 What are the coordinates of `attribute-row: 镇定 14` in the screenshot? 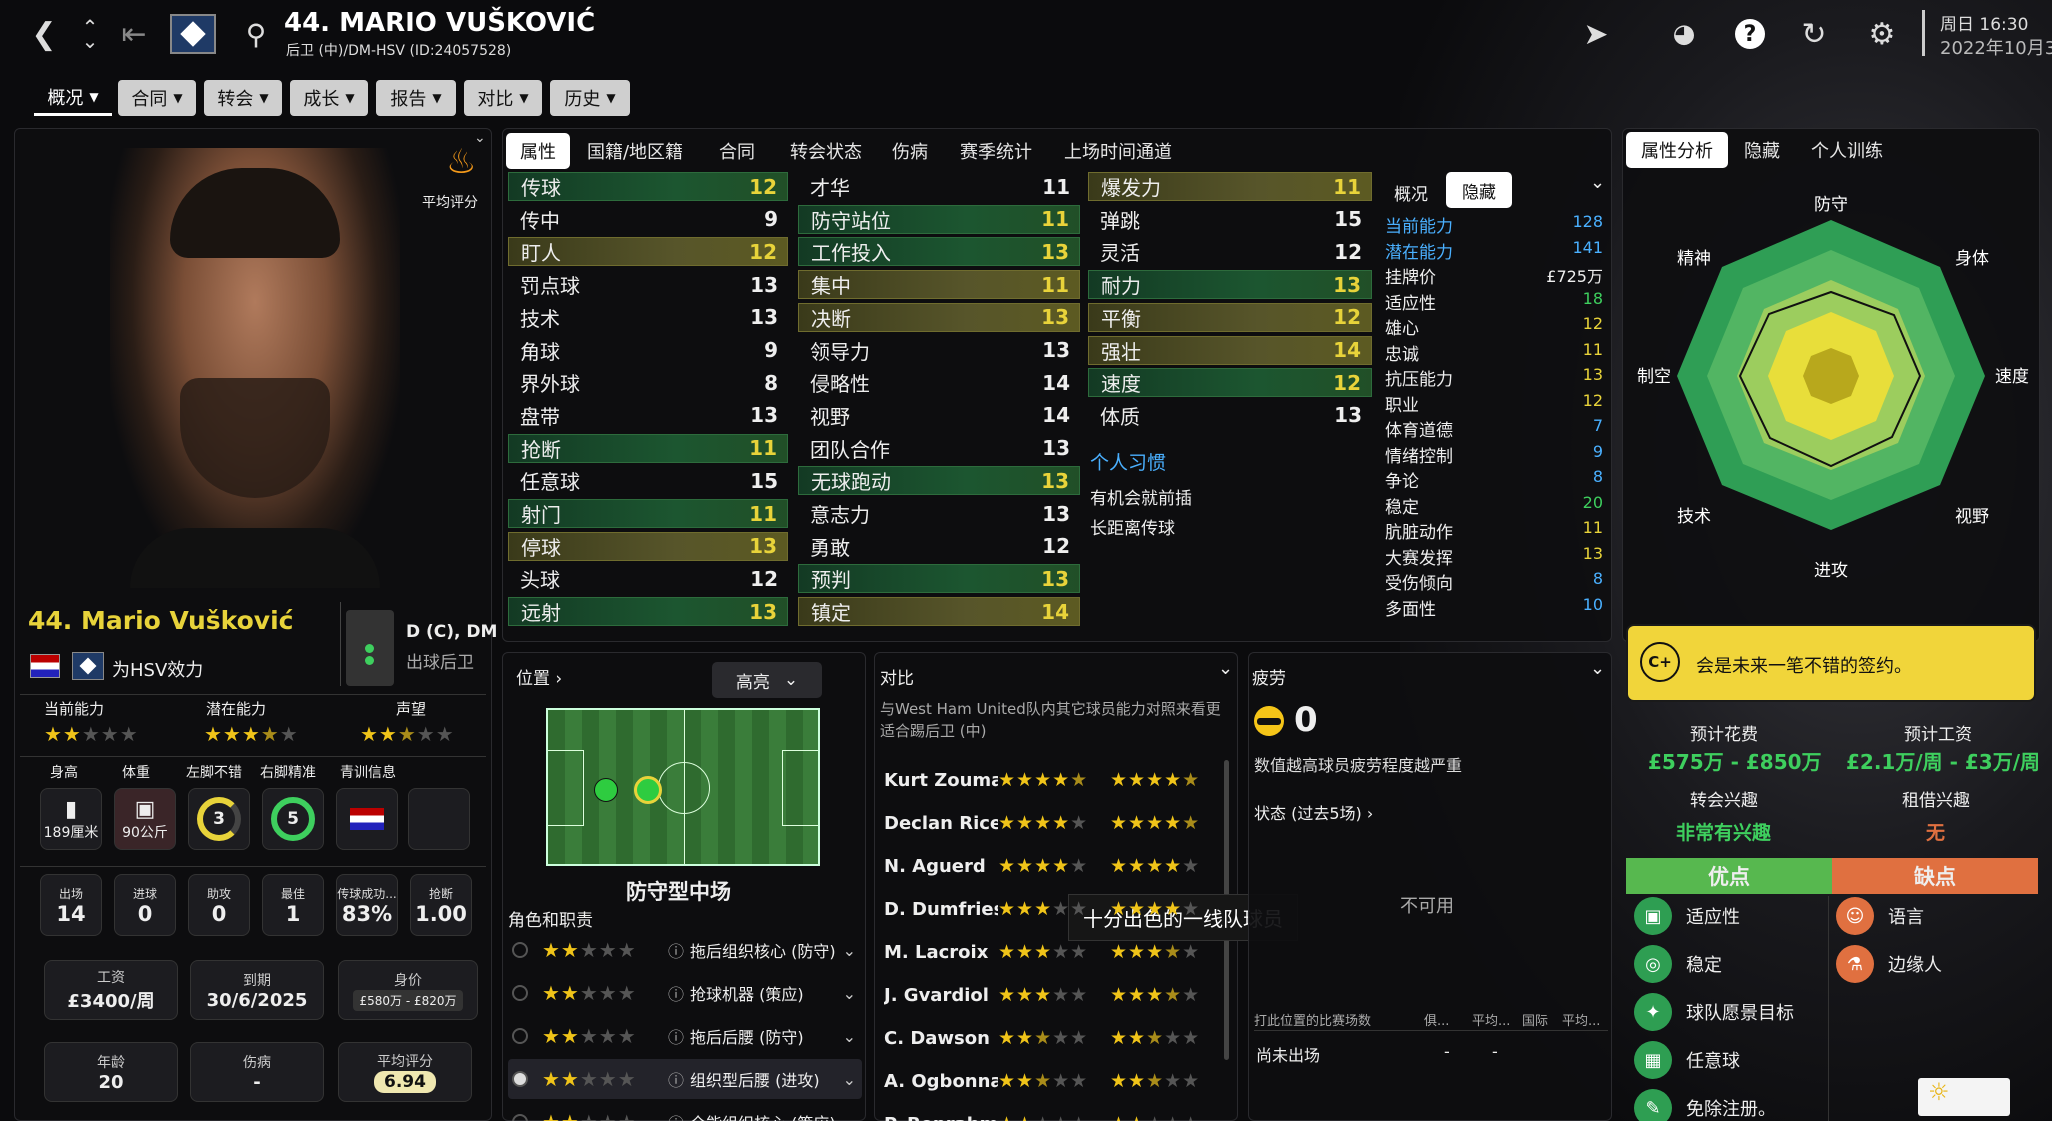 It's located at (939, 612).